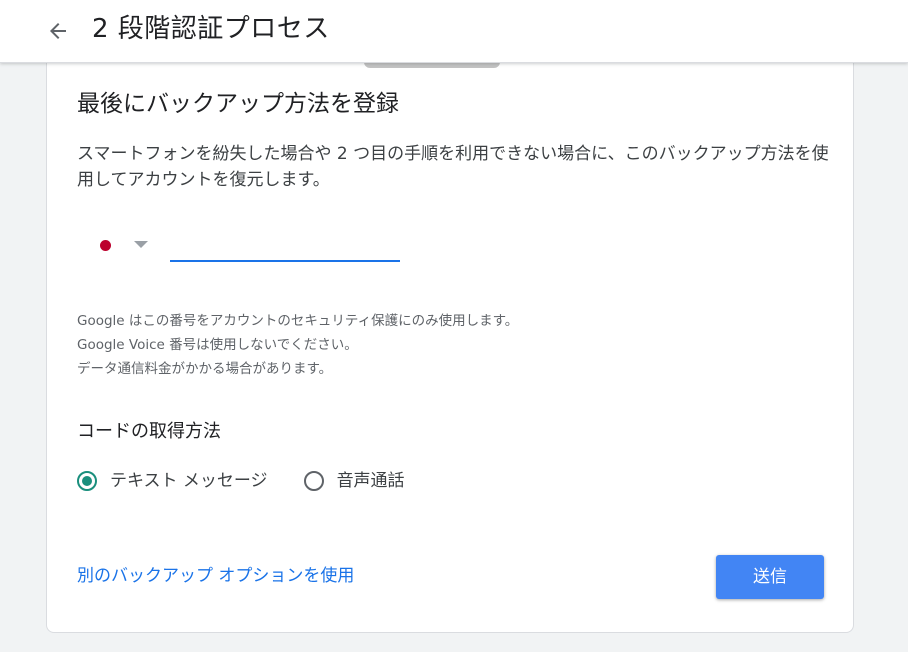  Describe the element at coordinates (313, 481) in the screenshot. I see `radio-unchecked-icon` at that location.